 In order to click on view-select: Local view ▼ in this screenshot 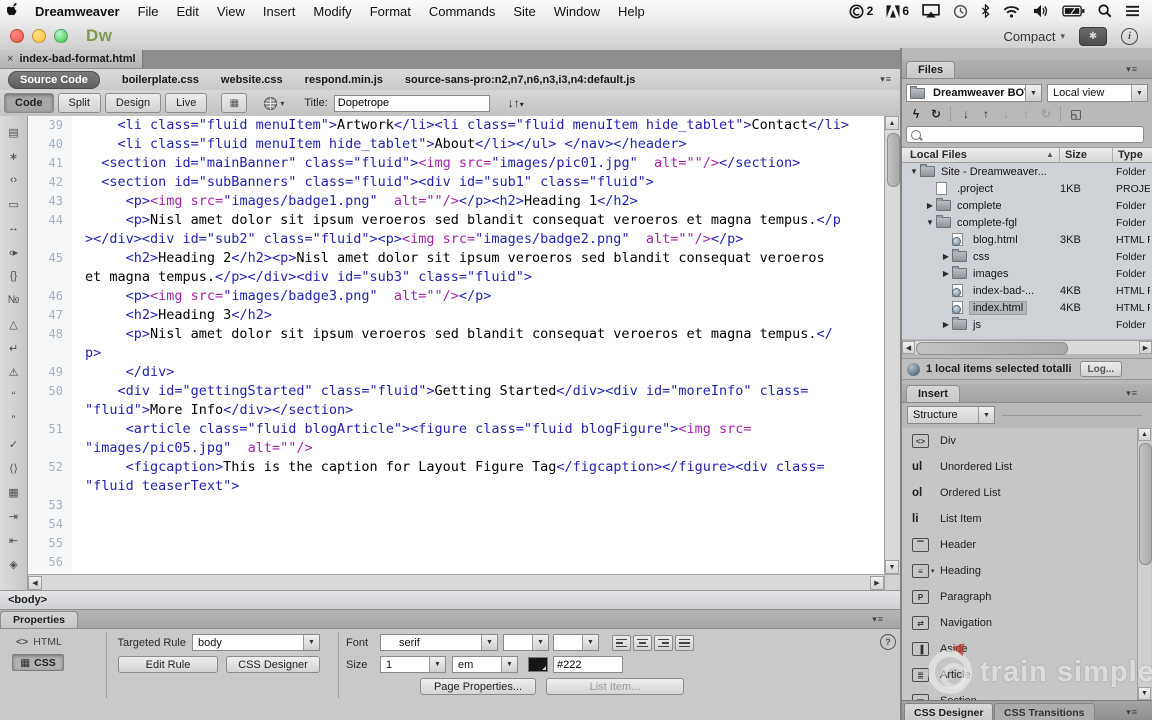, I will do `click(1097, 93)`.